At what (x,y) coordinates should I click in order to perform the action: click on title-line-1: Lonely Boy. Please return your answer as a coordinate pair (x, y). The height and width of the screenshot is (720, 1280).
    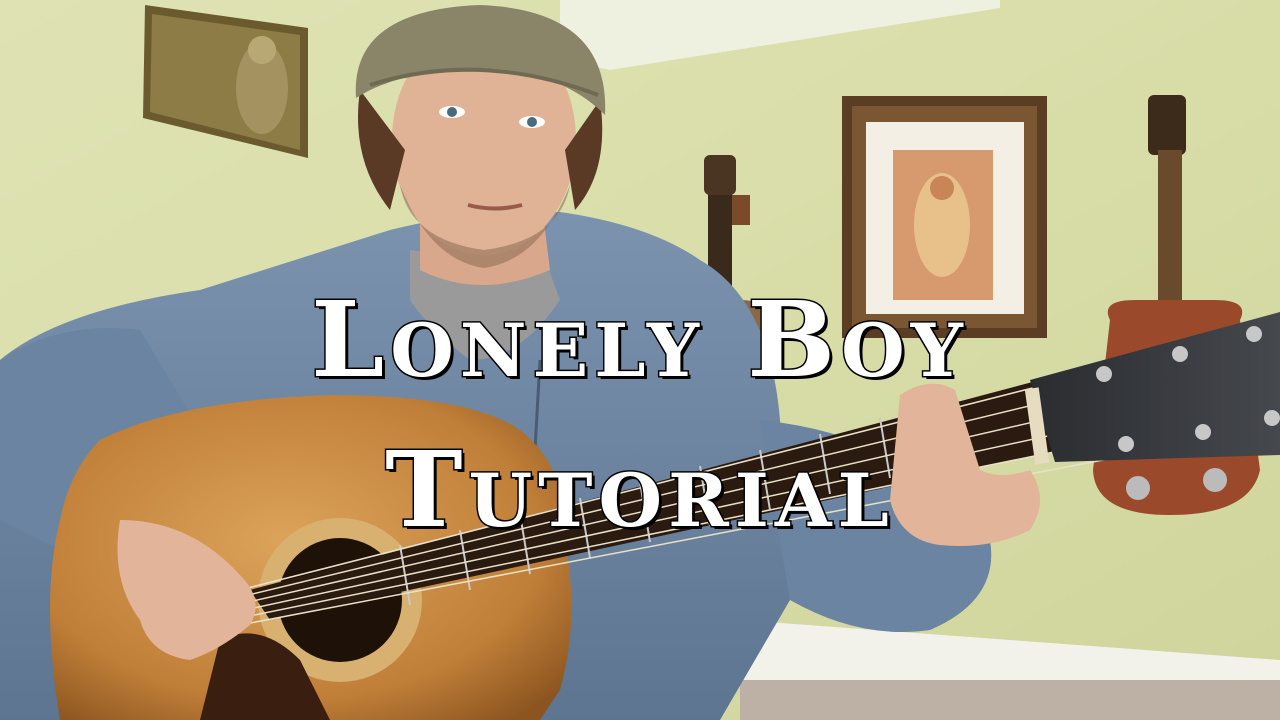
    Looking at the image, I should click on (639, 339).